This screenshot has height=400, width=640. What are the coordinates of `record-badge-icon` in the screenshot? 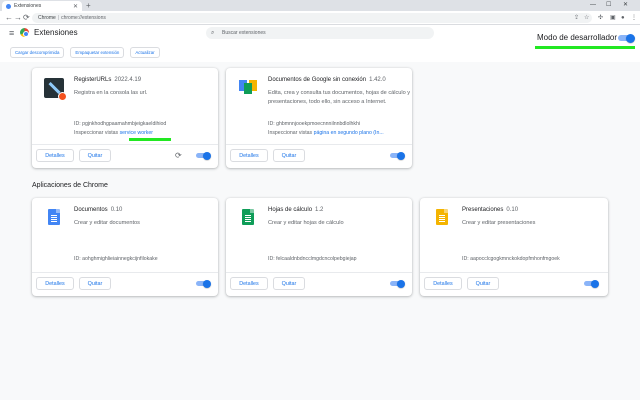 It's located at (62, 96).